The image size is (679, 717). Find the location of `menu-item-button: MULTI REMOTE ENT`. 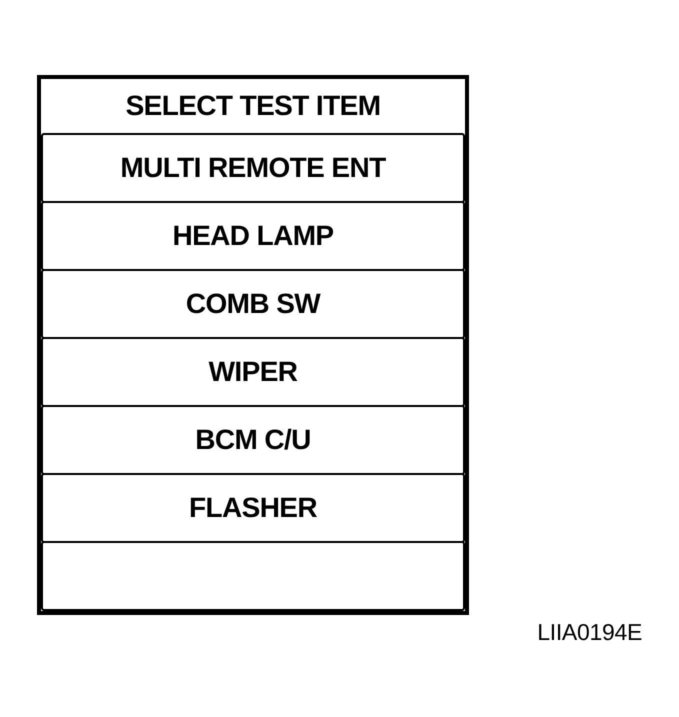

menu-item-button: MULTI REMOTE ENT is located at coordinates (253, 168).